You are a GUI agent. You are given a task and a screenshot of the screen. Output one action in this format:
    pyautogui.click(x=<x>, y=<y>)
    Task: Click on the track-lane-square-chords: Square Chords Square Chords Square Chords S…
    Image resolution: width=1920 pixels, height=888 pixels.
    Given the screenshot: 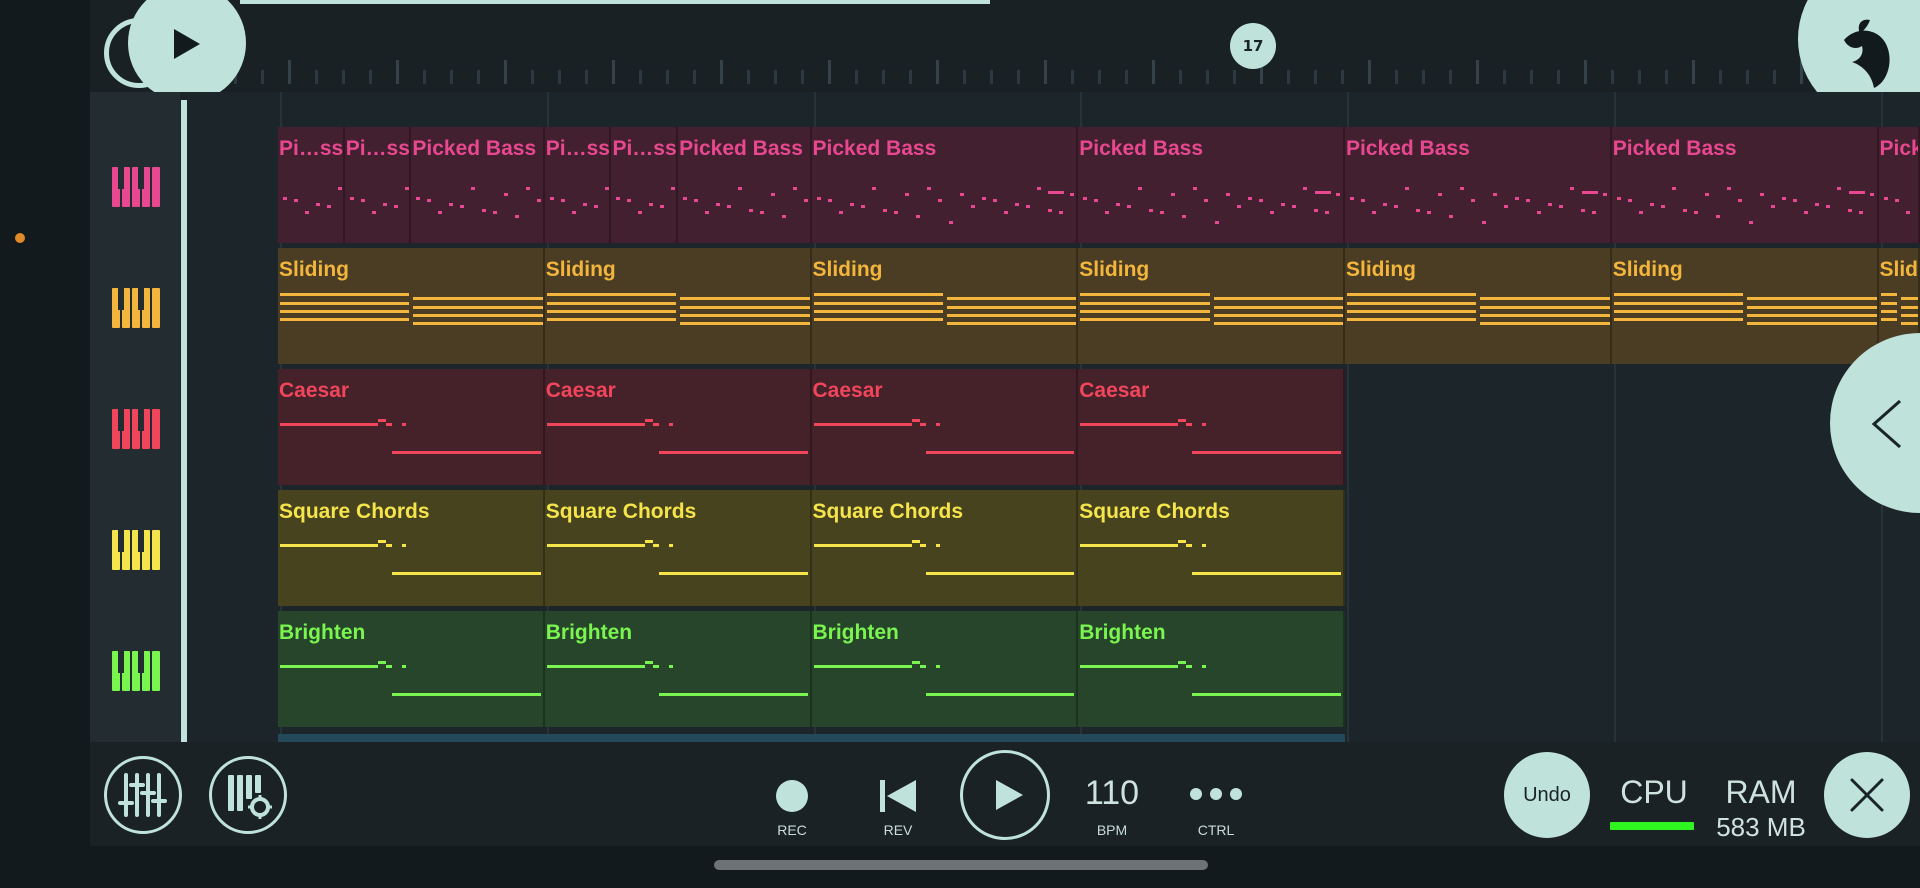 What is the action you would take?
    pyautogui.click(x=1051, y=548)
    